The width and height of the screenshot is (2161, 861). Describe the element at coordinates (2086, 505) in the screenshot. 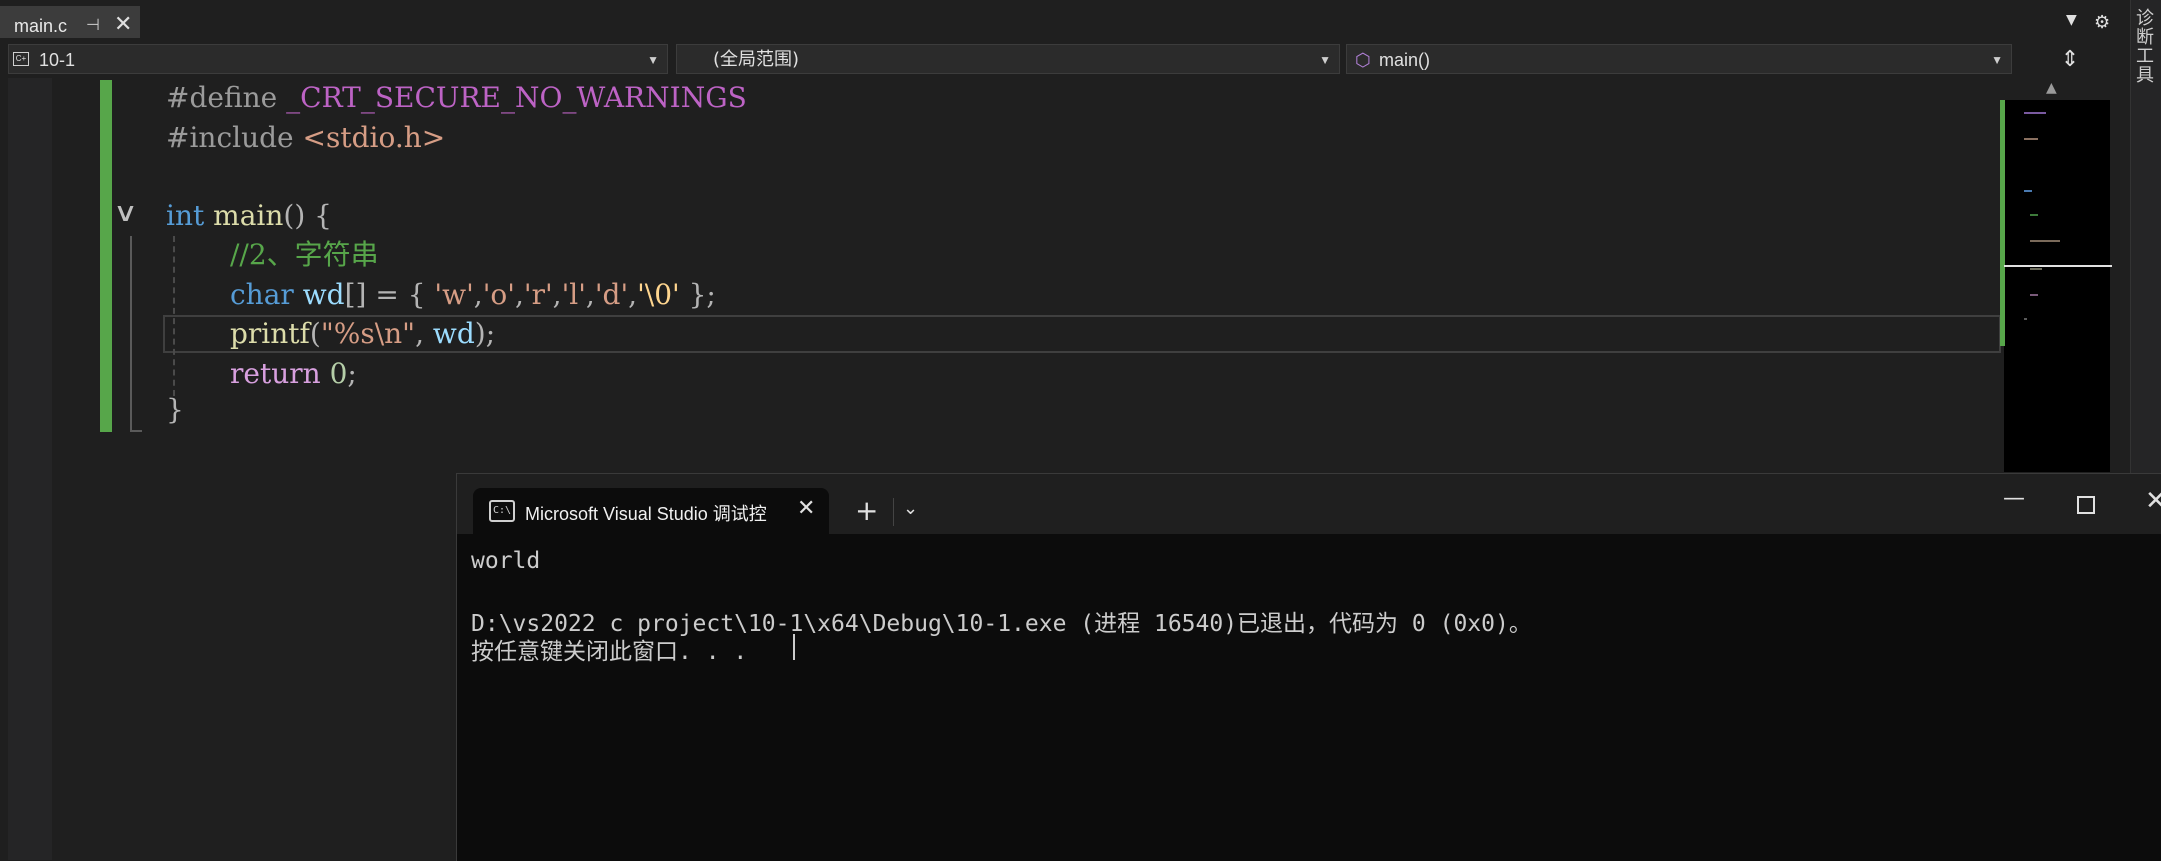

I see `maximize-icon` at that location.